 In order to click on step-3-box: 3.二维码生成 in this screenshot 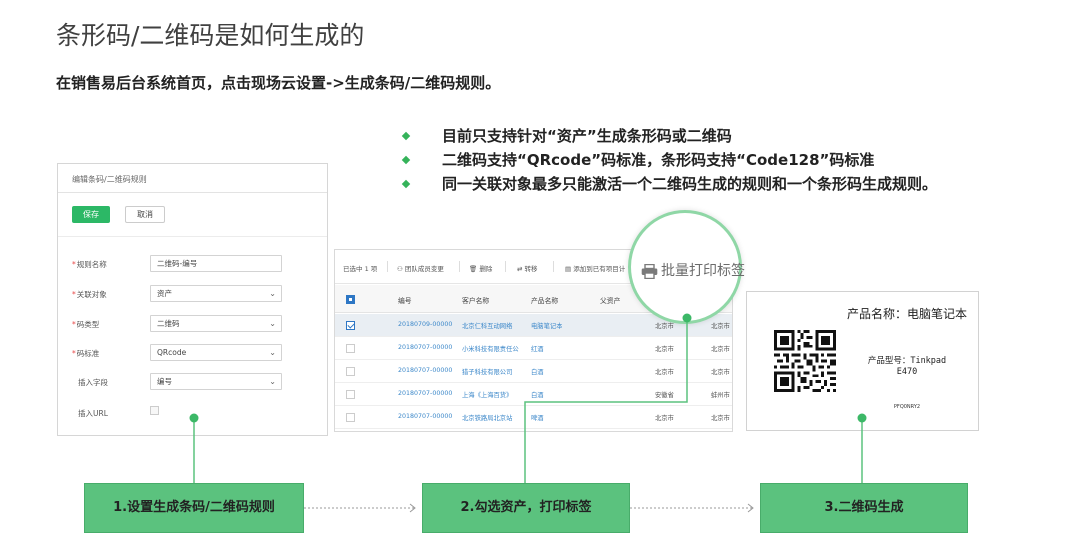, I will do `click(864, 508)`.